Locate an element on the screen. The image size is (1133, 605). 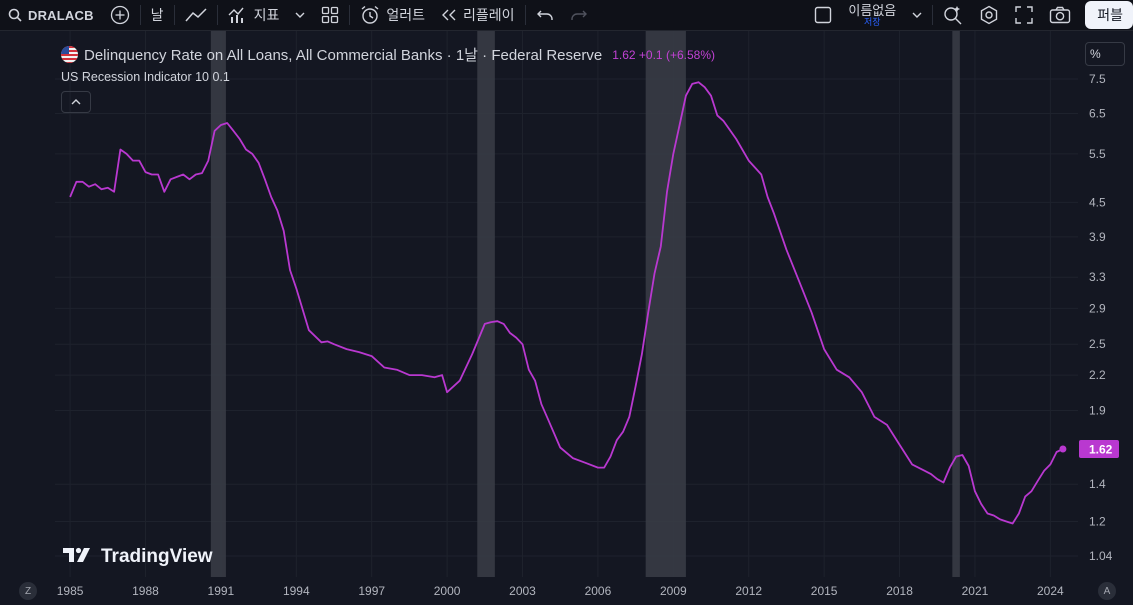
last-value-label: 1.62 is located at coordinates (1101, 449).